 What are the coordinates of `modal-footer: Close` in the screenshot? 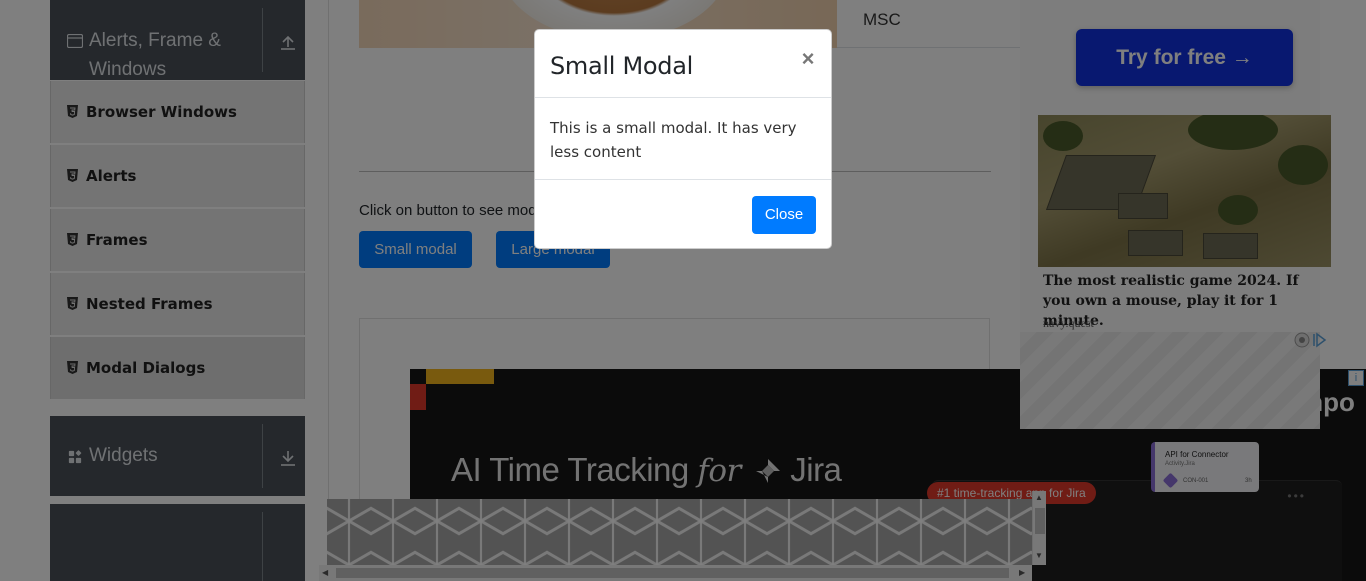 It's located at (683, 214).